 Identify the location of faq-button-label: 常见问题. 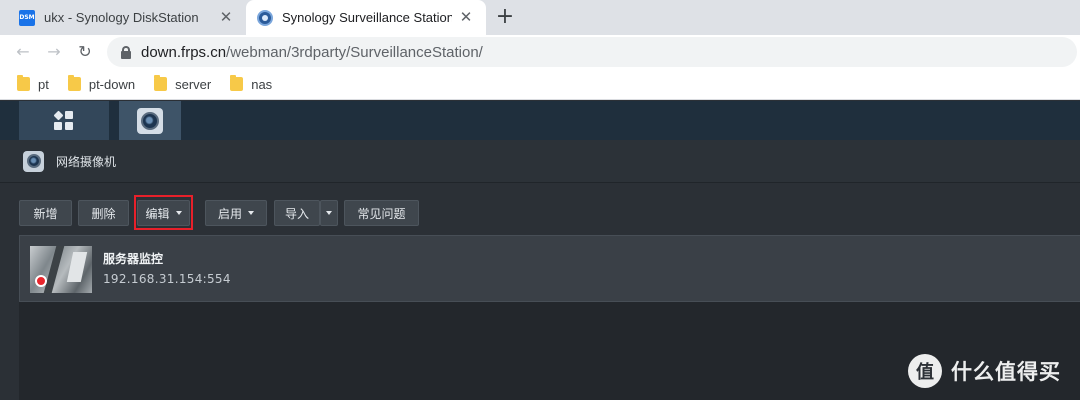
(381, 213).